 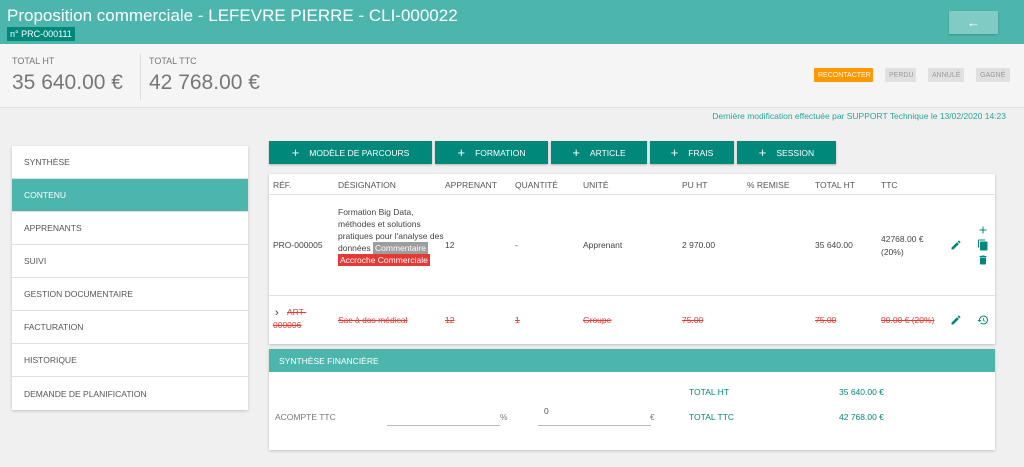 I want to click on row2-apprenant: 12, so click(x=450, y=320).